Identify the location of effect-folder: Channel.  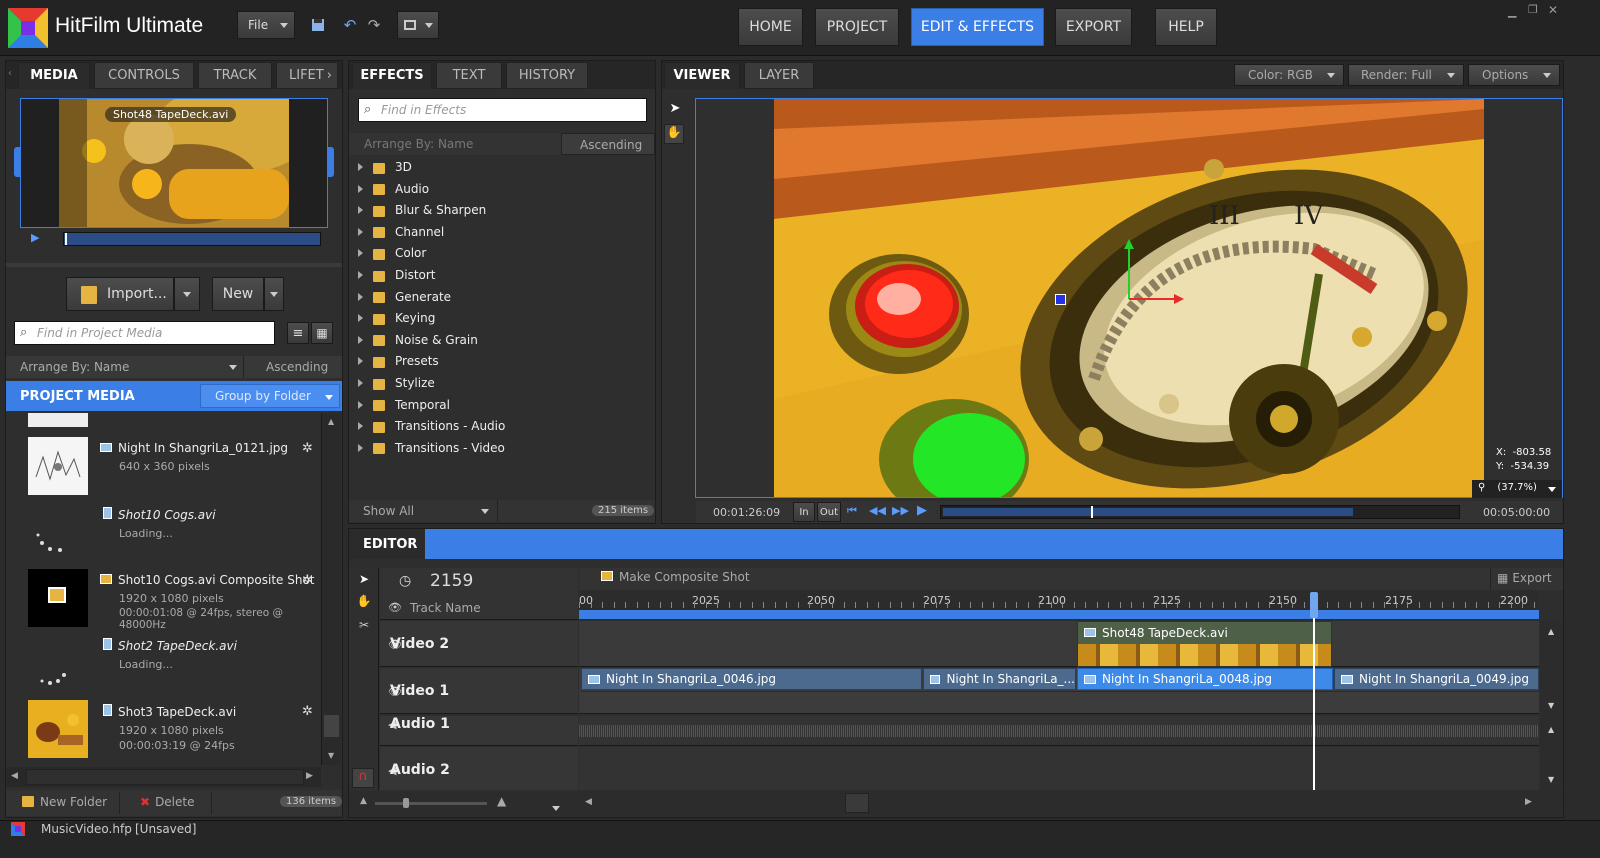
(400, 232).